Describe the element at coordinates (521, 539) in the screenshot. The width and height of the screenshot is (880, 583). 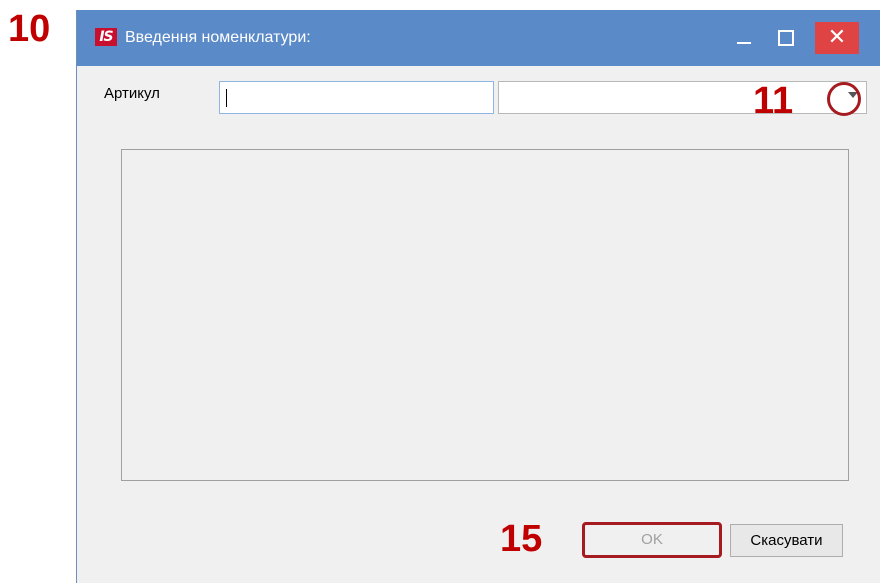
I see `annotation-step-15: 15` at that location.